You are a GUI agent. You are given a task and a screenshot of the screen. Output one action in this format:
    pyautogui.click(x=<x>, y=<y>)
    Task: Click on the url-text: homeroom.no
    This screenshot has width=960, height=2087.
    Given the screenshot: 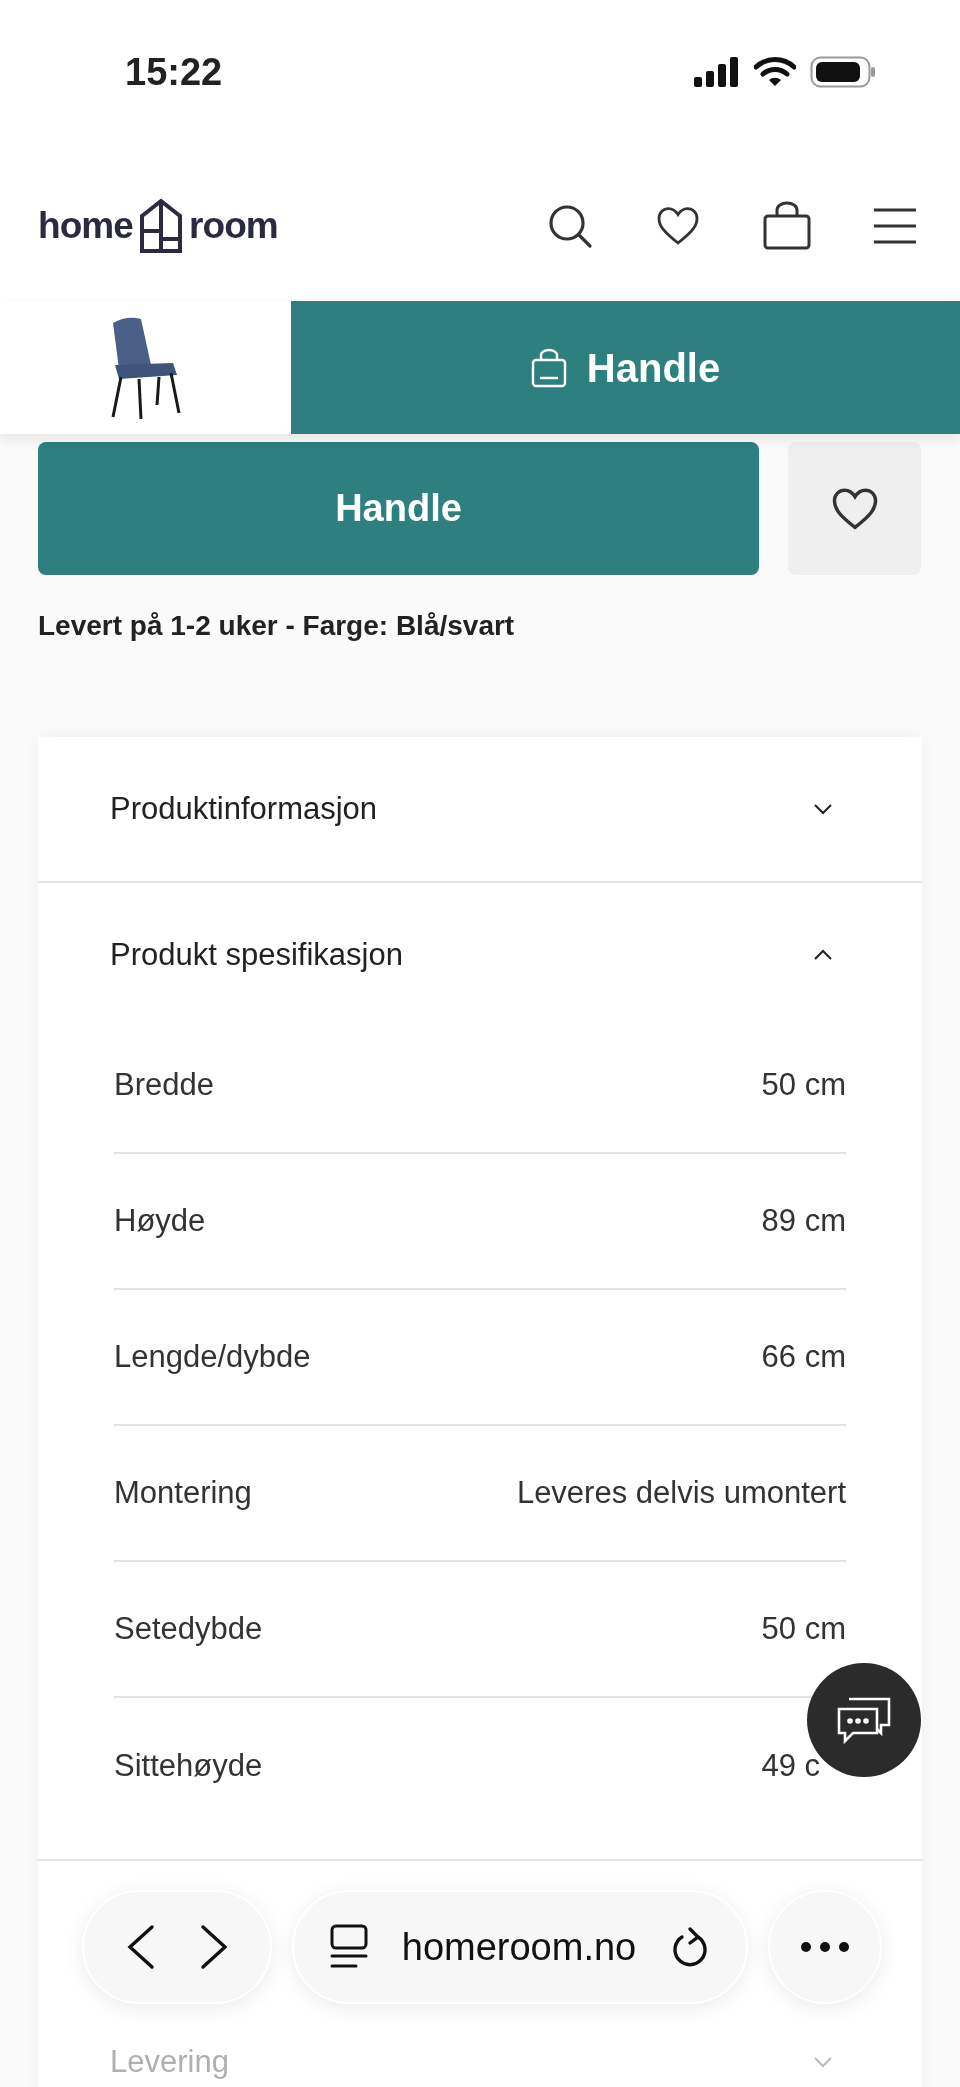 What is the action you would take?
    pyautogui.click(x=519, y=1947)
    